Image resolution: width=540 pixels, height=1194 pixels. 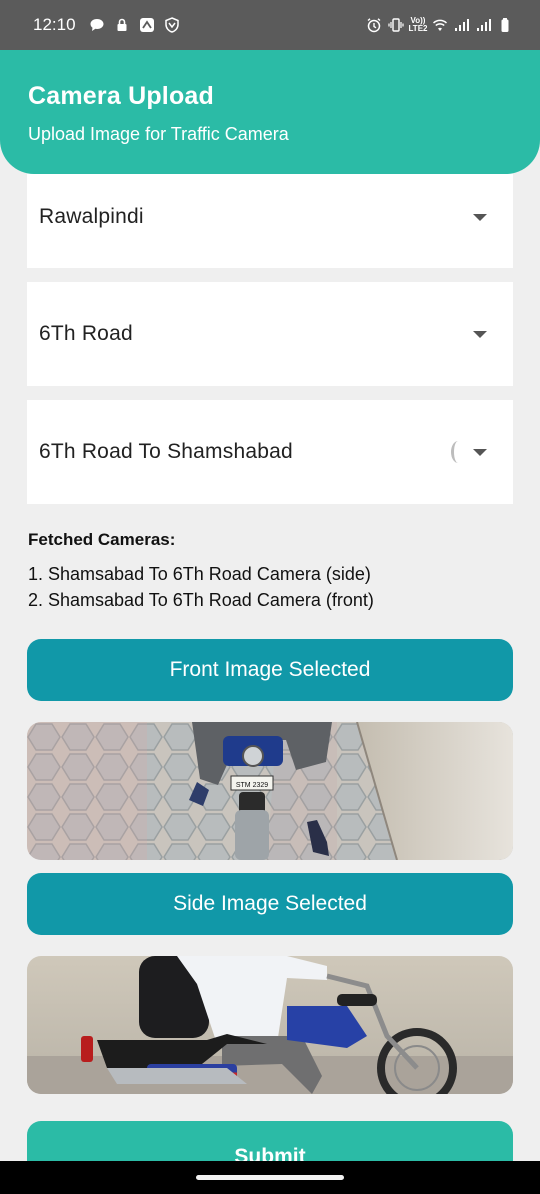 I want to click on volte-label-bottom: LTE2, so click(x=418, y=28).